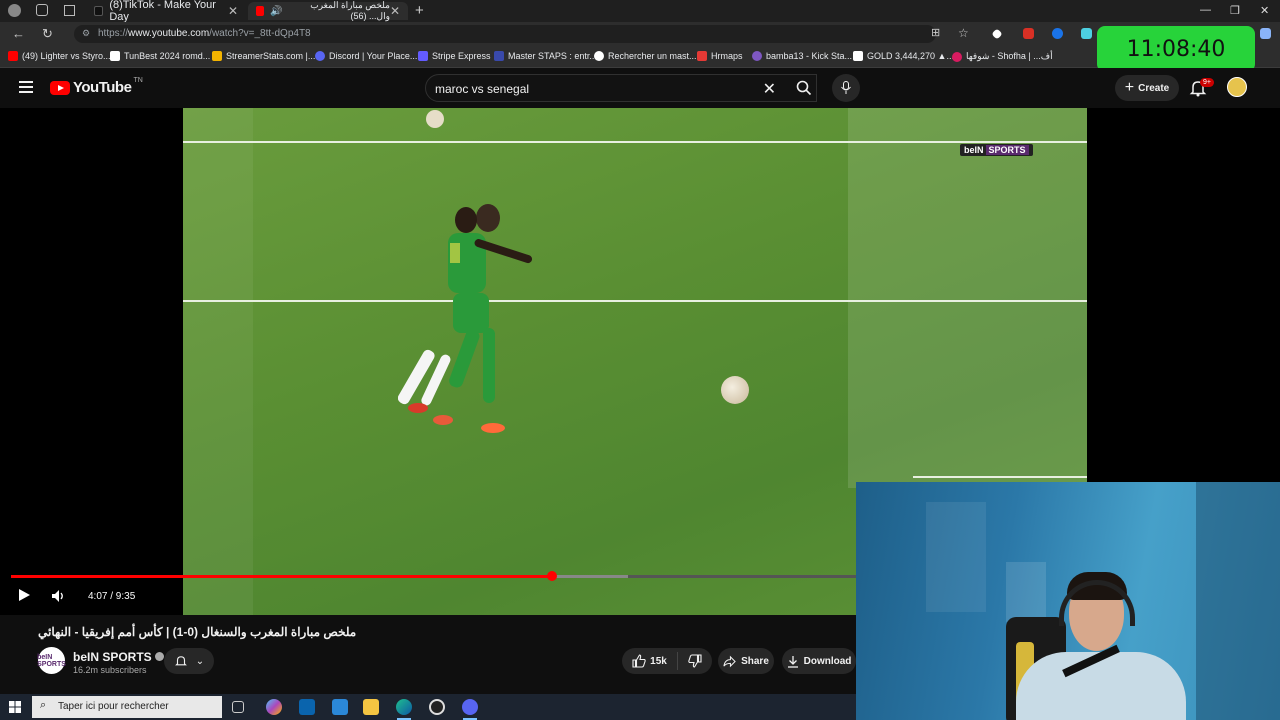 The image size is (1280, 720). What do you see at coordinates (340, 707) in the screenshot?
I see `store-icon` at bounding box center [340, 707].